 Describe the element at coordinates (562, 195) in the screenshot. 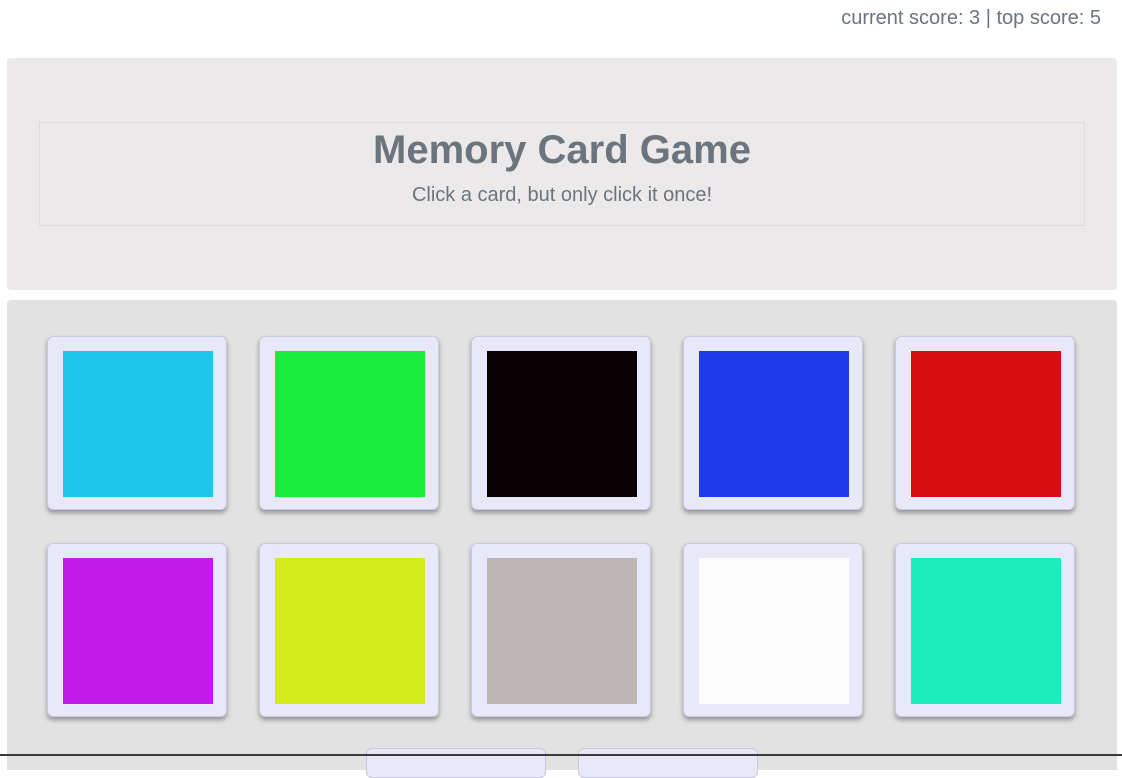

I see `instructions: Click a card, but only click it once!` at that location.